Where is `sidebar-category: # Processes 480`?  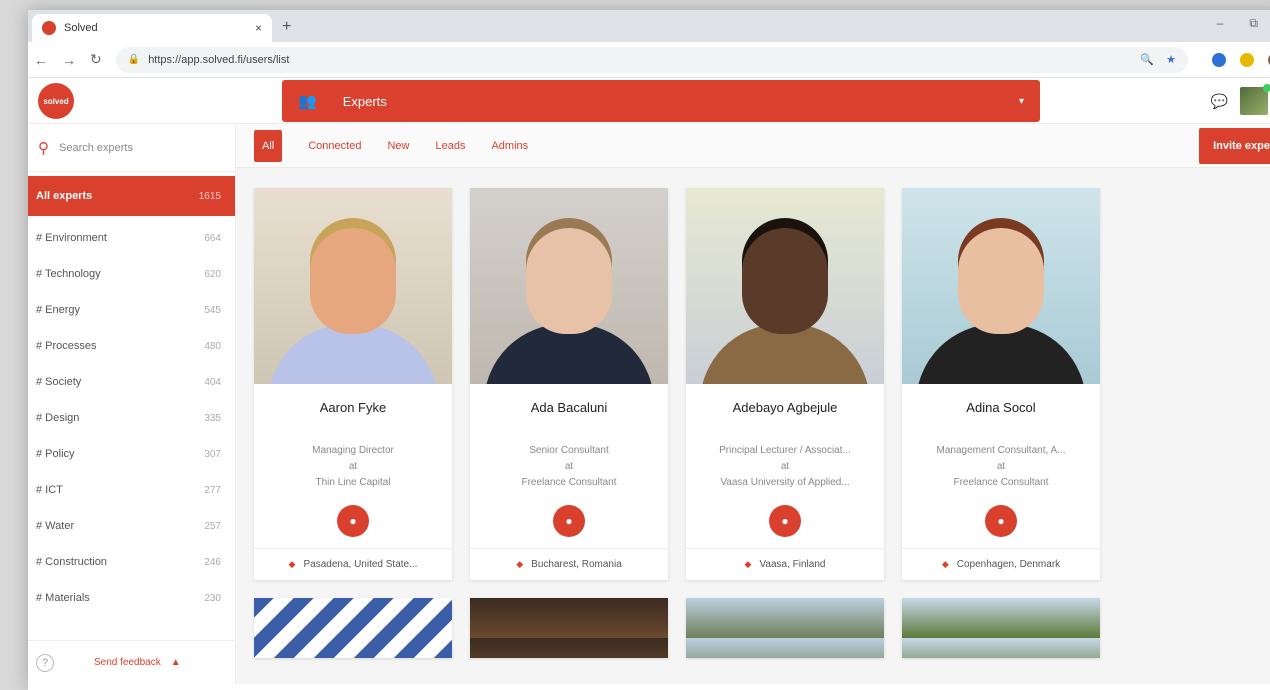
sidebar-category: # Processes 480 is located at coordinates (131, 346).